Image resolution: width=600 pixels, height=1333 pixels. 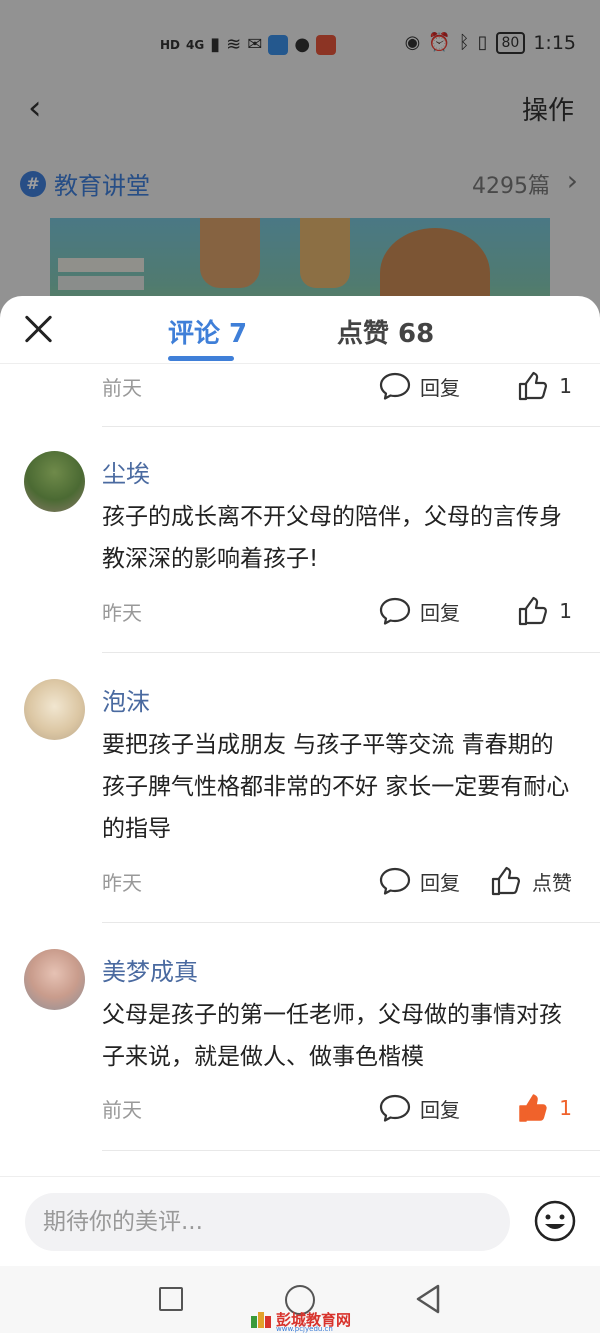 What do you see at coordinates (150, 969) in the screenshot?
I see `comment-username: 美梦成真` at bounding box center [150, 969].